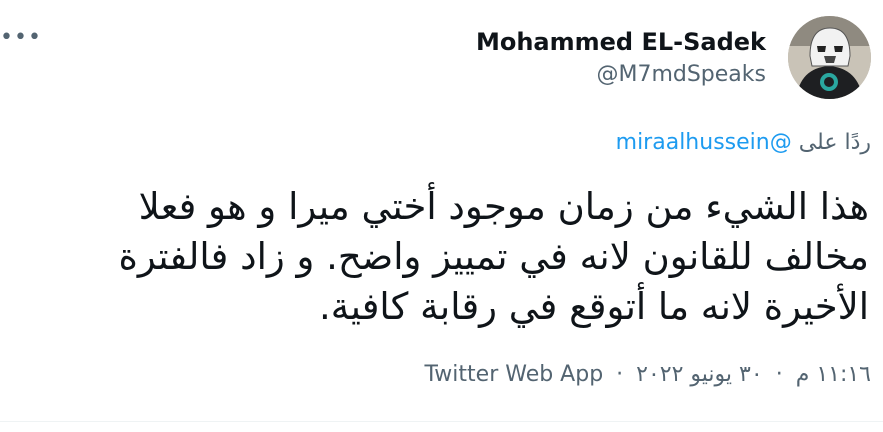 The image size is (883, 432). What do you see at coordinates (514, 374) in the screenshot?
I see `tweet-source-app: Twitter Web App` at bounding box center [514, 374].